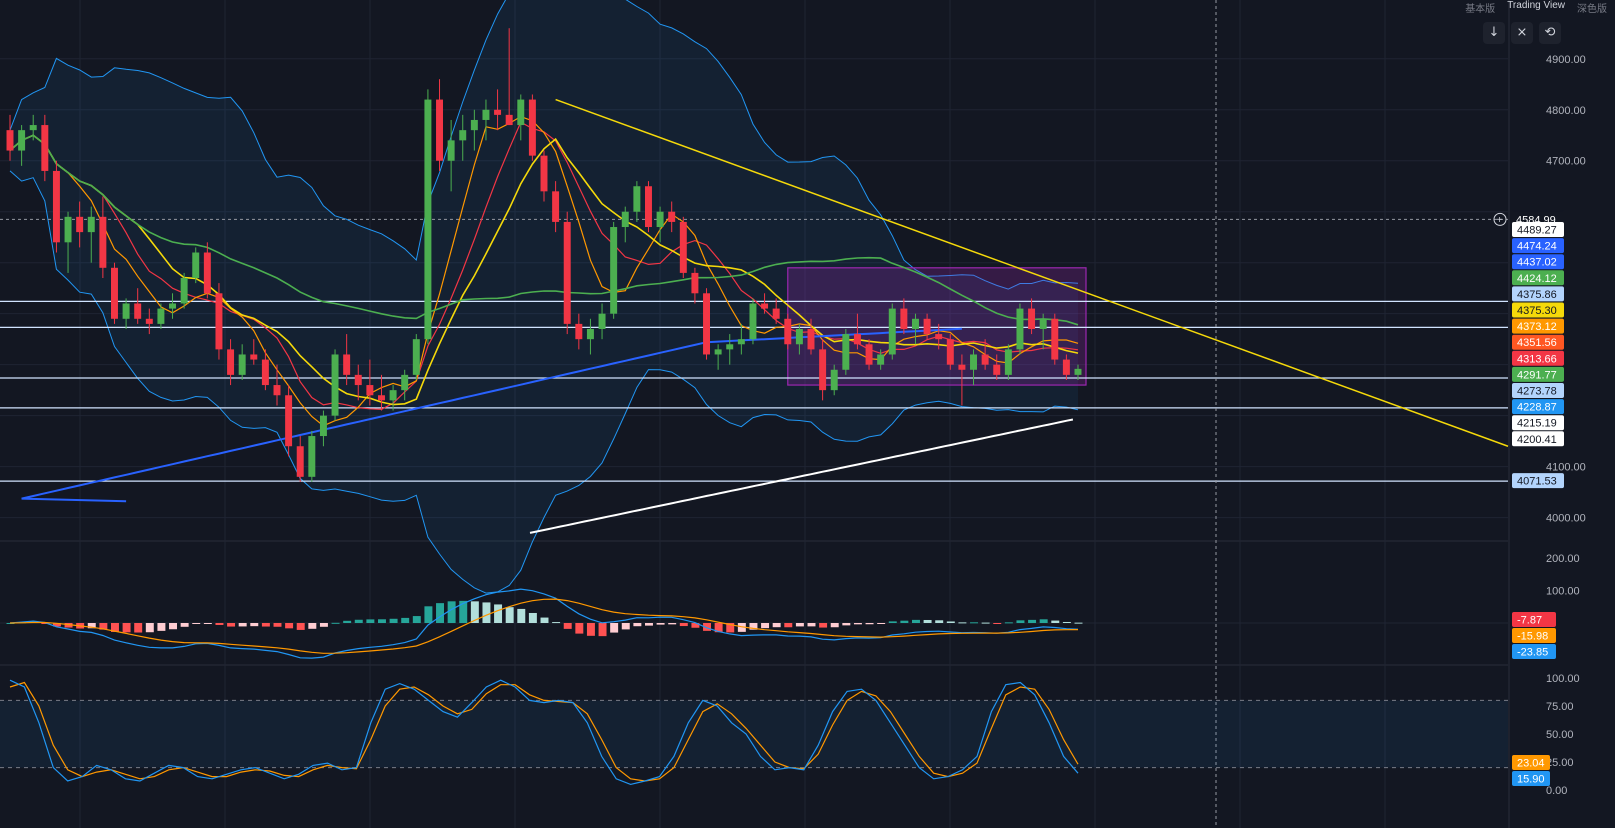 The image size is (1615, 828). Describe the element at coordinates (754, 734) in the screenshot. I see `stoch-band-fill` at that location.